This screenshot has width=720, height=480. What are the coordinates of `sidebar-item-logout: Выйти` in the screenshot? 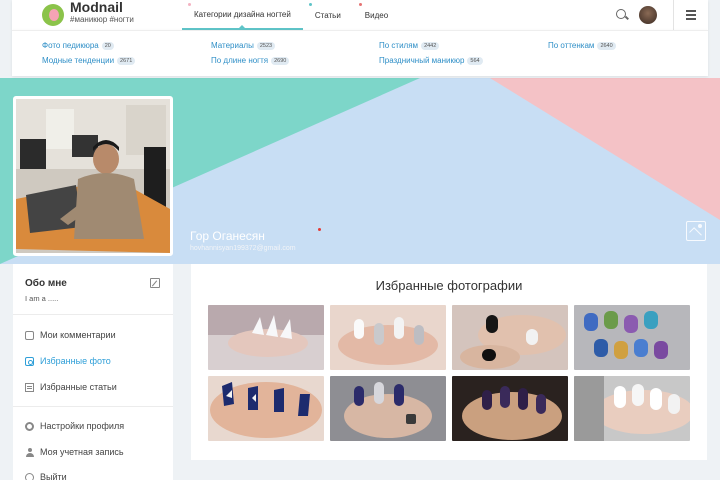 It's located at (46, 476).